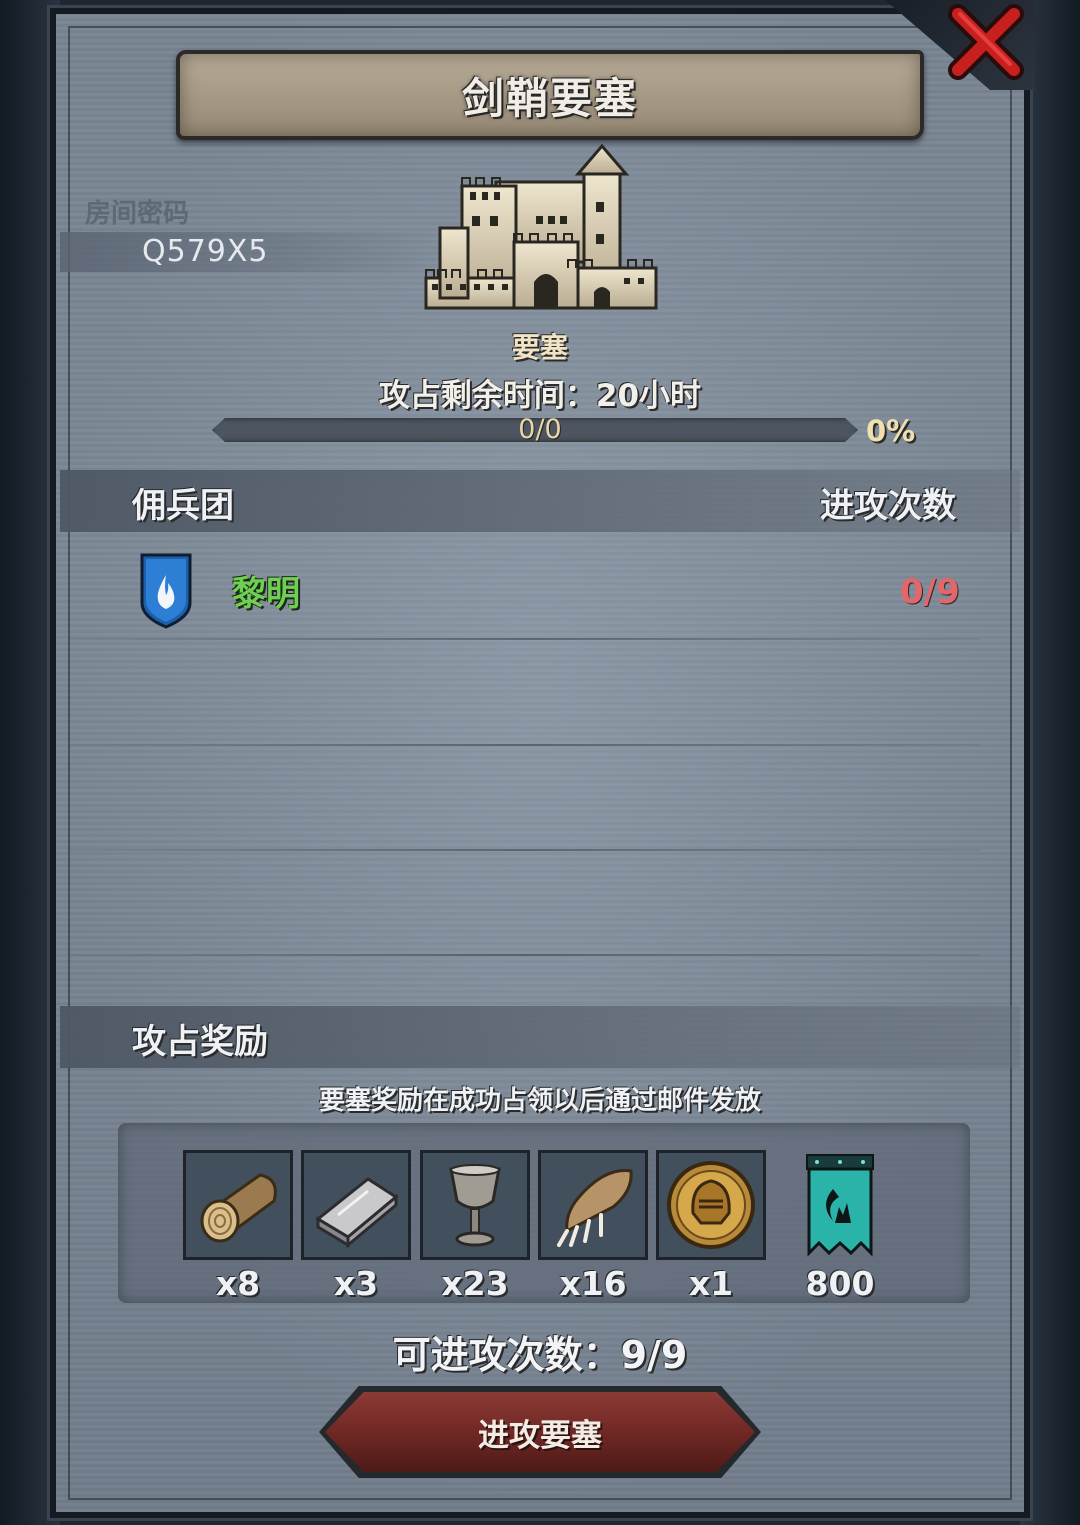 This screenshot has height=1525, width=1080. I want to click on reward-count: x23, so click(475, 1283).